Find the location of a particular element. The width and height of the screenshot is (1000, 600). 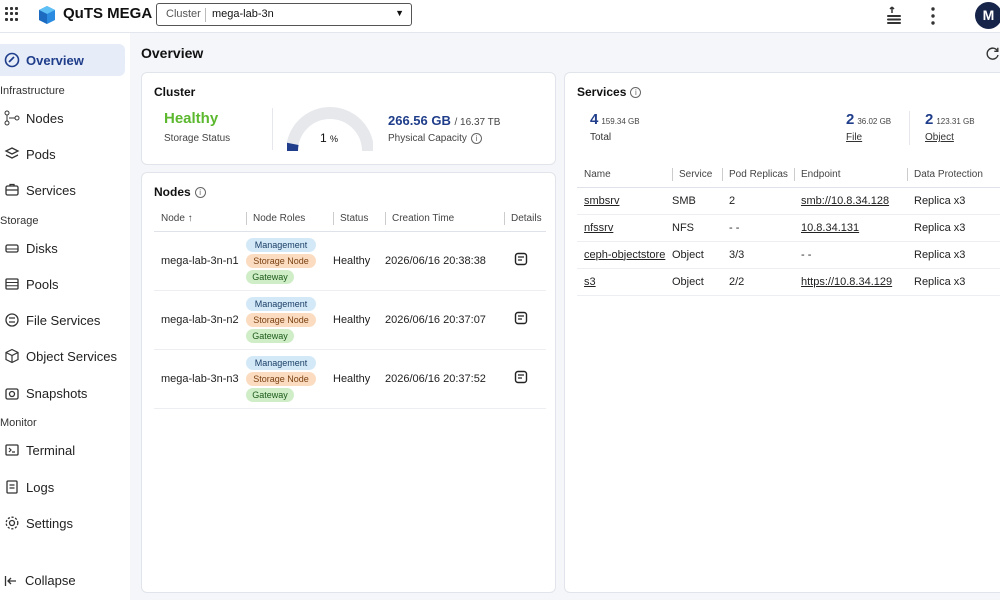

pod-replicas: 3/3 is located at coordinates (758, 255).